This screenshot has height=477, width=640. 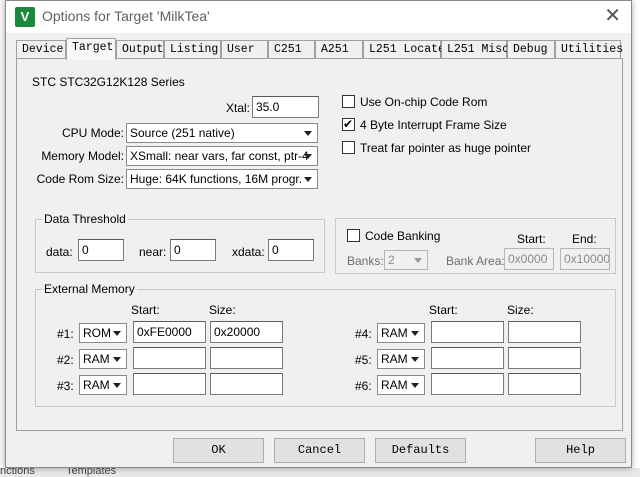 I want to click on tab-user: User, so click(x=244, y=49).